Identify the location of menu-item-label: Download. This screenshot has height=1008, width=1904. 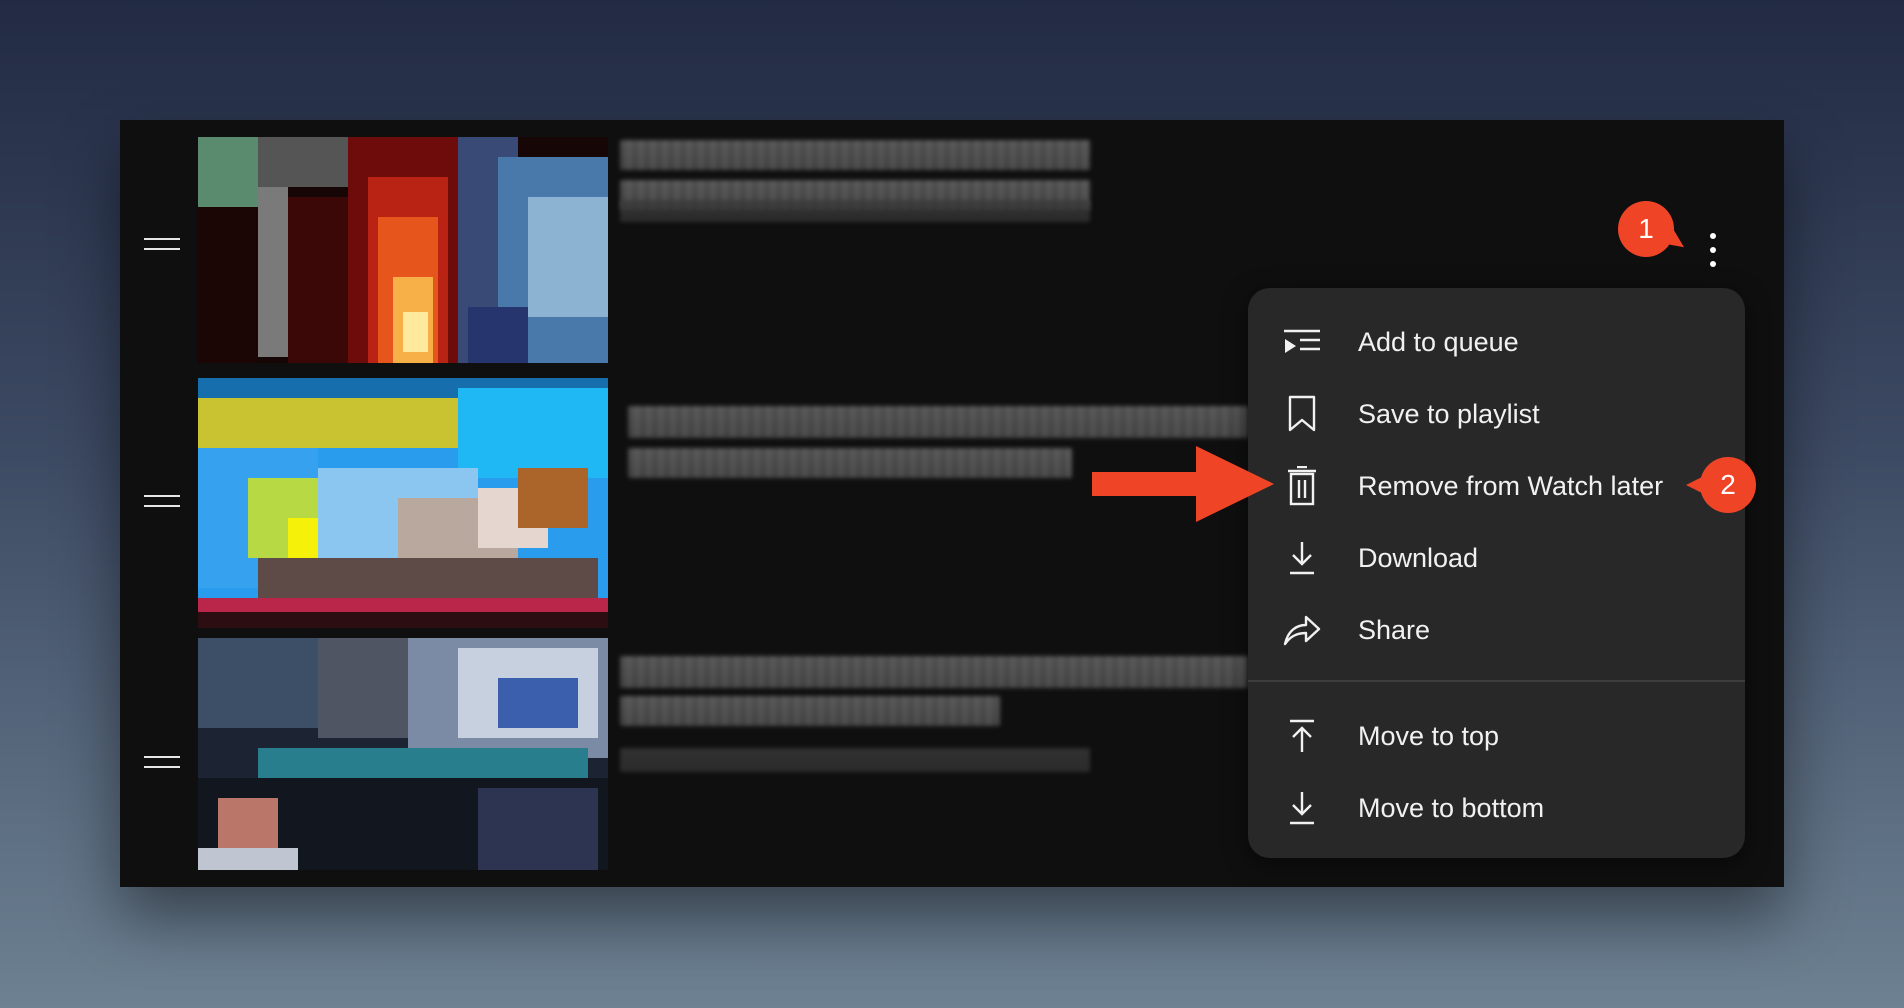
(1418, 557).